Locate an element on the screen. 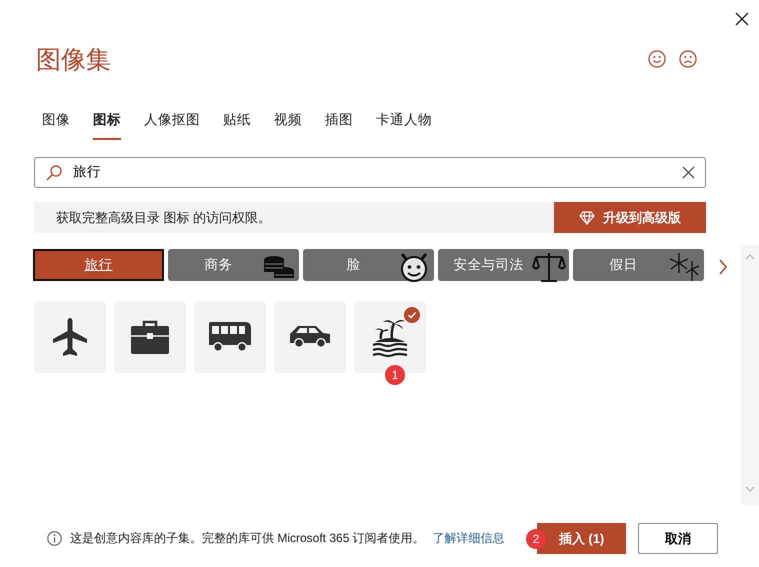 This screenshot has width=759, height=567. category-button: 假日 is located at coordinates (638, 265).